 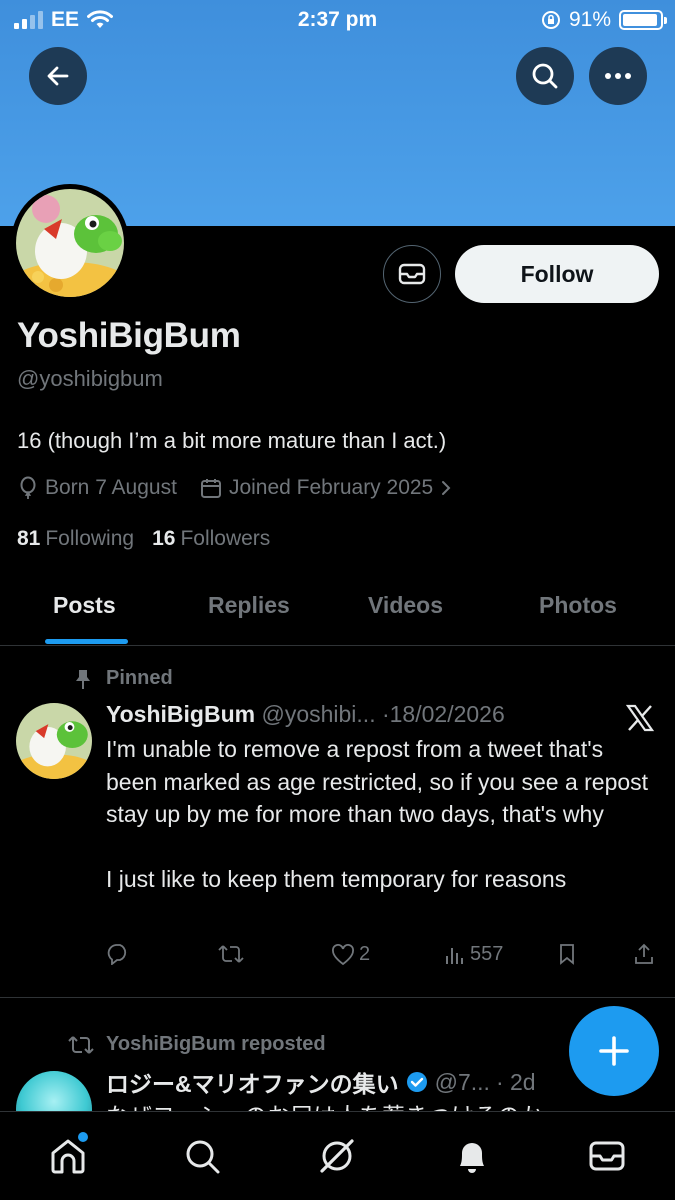 I want to click on following-label: Following, so click(x=90, y=538).